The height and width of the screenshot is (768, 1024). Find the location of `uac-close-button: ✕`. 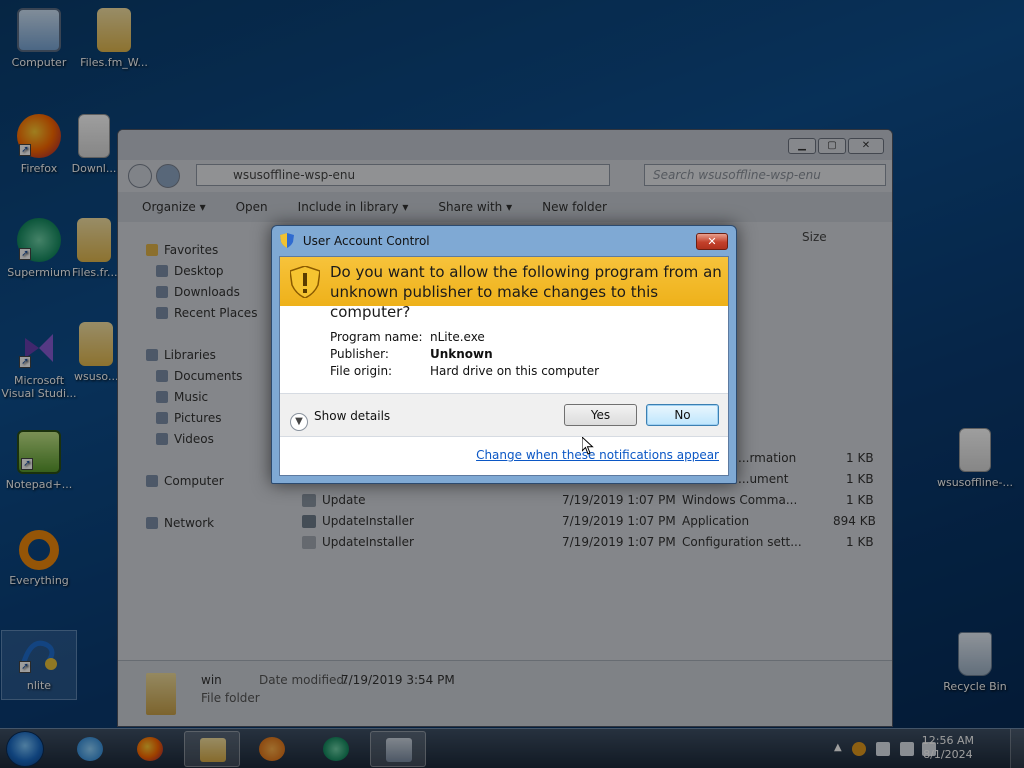

uac-close-button: ✕ is located at coordinates (712, 241).